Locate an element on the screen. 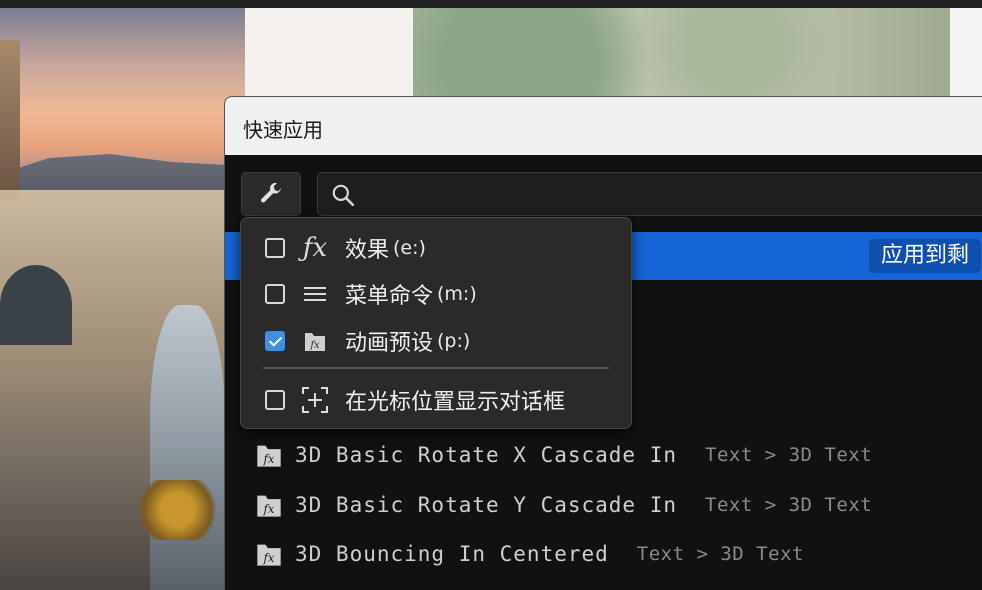  animation-presets-label: 动画预设 is located at coordinates (389, 343).